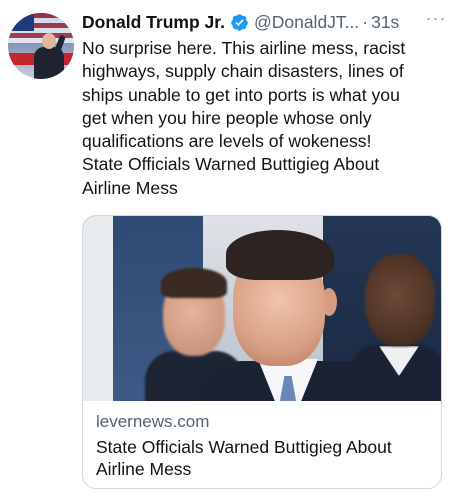 The image size is (462, 500). Describe the element at coordinates (153, 22) in the screenshot. I see `author-name: Donald Trump Jr.` at that location.